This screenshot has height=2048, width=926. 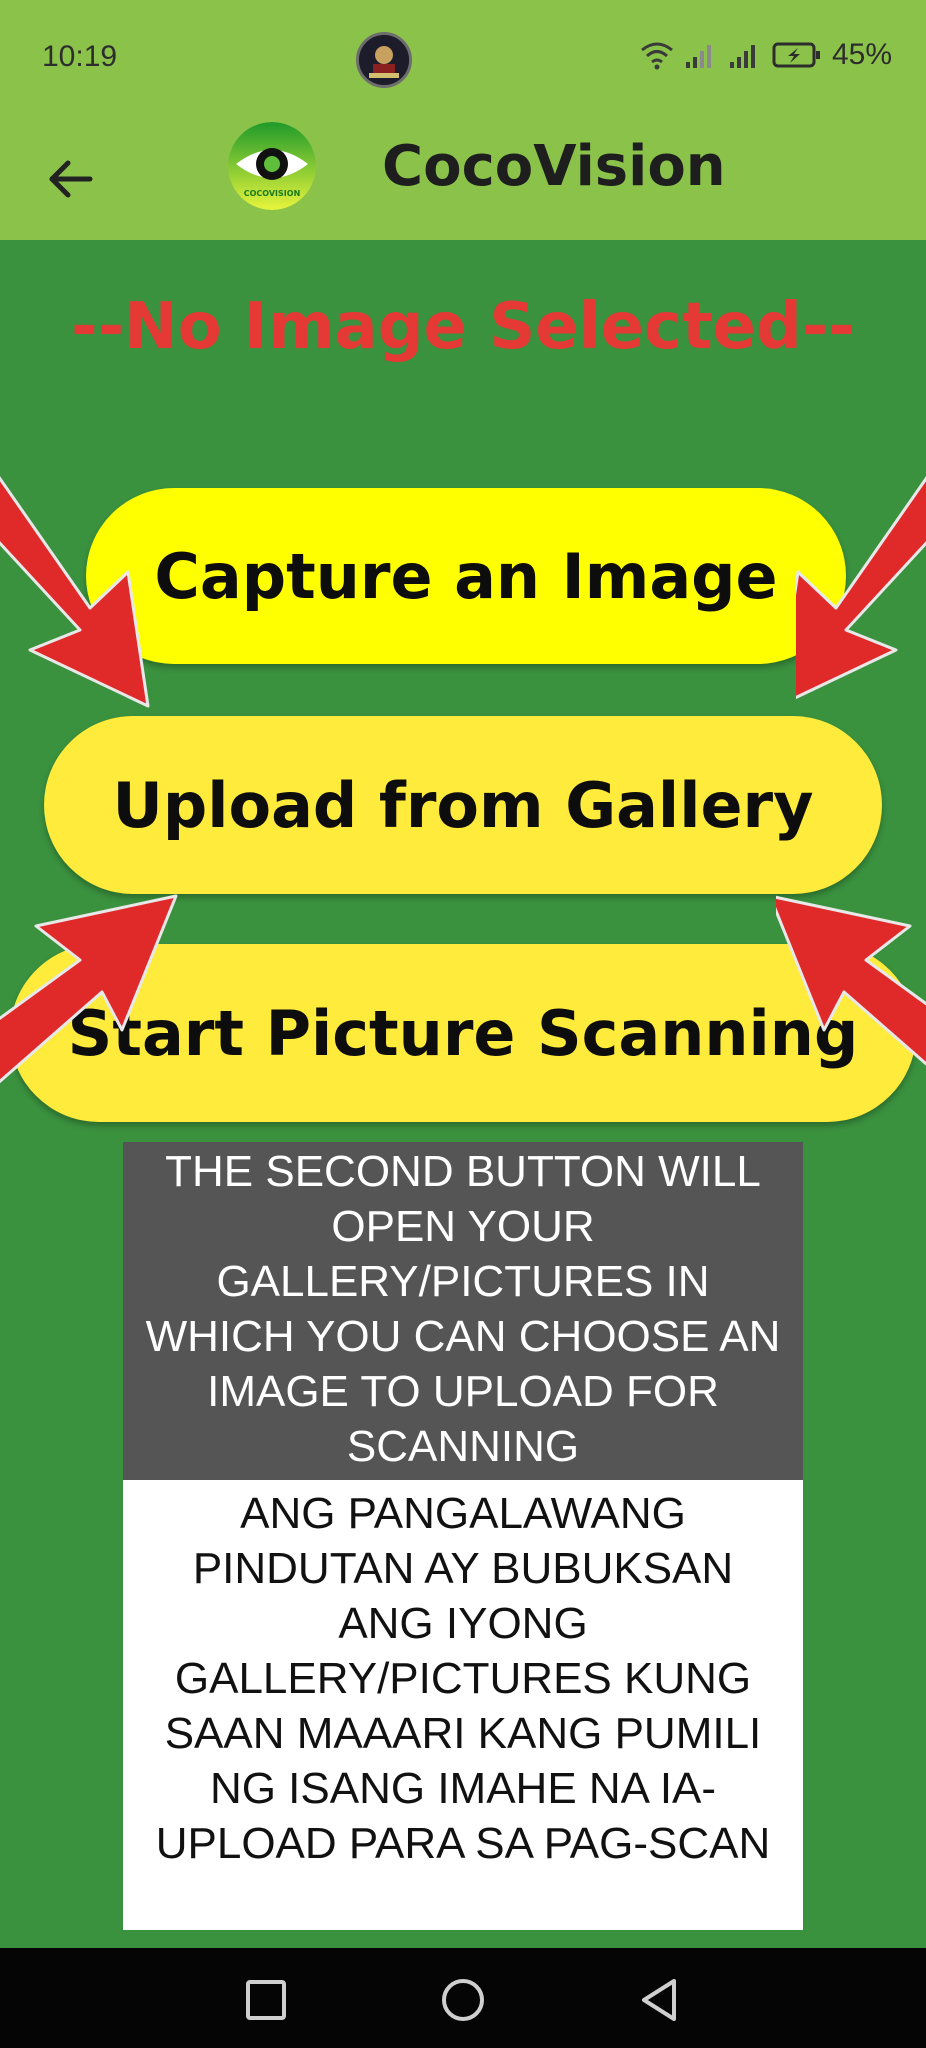 I want to click on status-bar: 10:19 45%, so click(x=463, y=59).